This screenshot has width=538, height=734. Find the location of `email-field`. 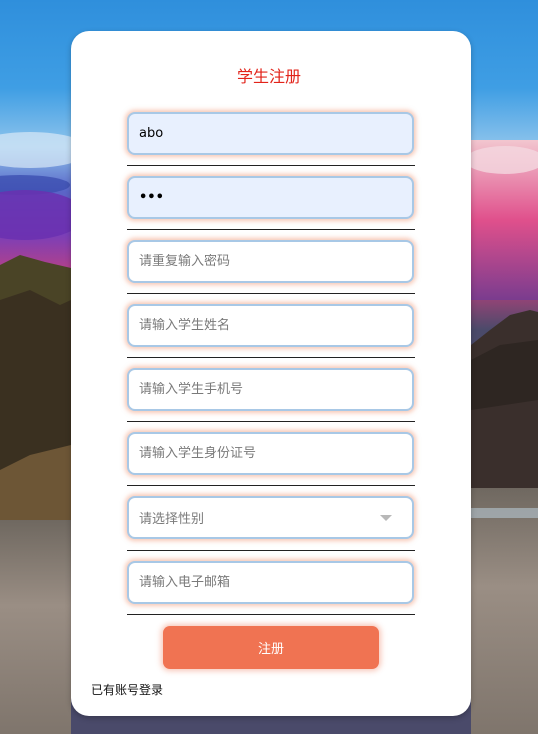

email-field is located at coordinates (270, 582).